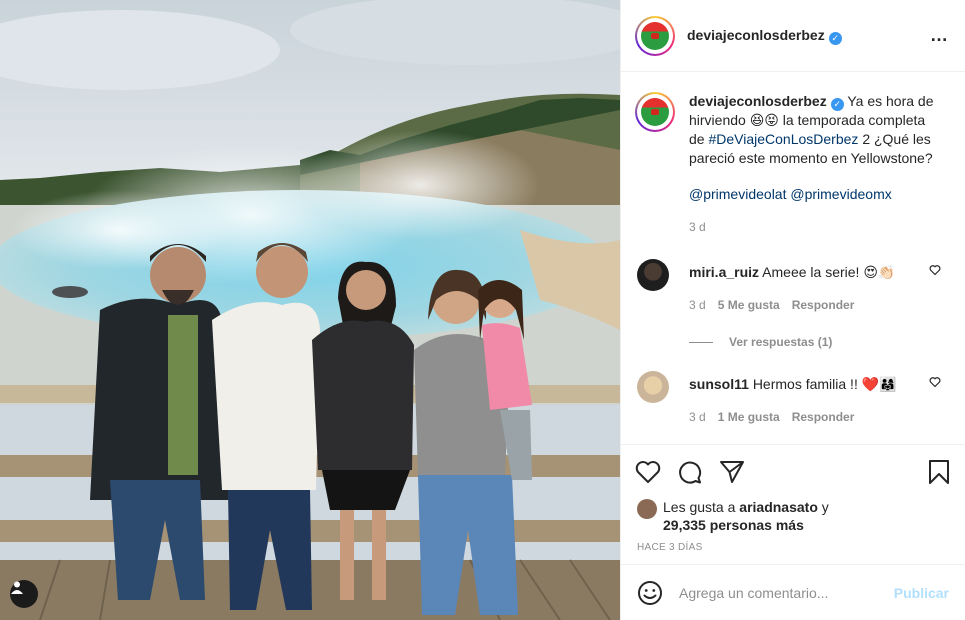 The height and width of the screenshot is (620, 965). I want to click on emoji-icon, so click(650, 593).